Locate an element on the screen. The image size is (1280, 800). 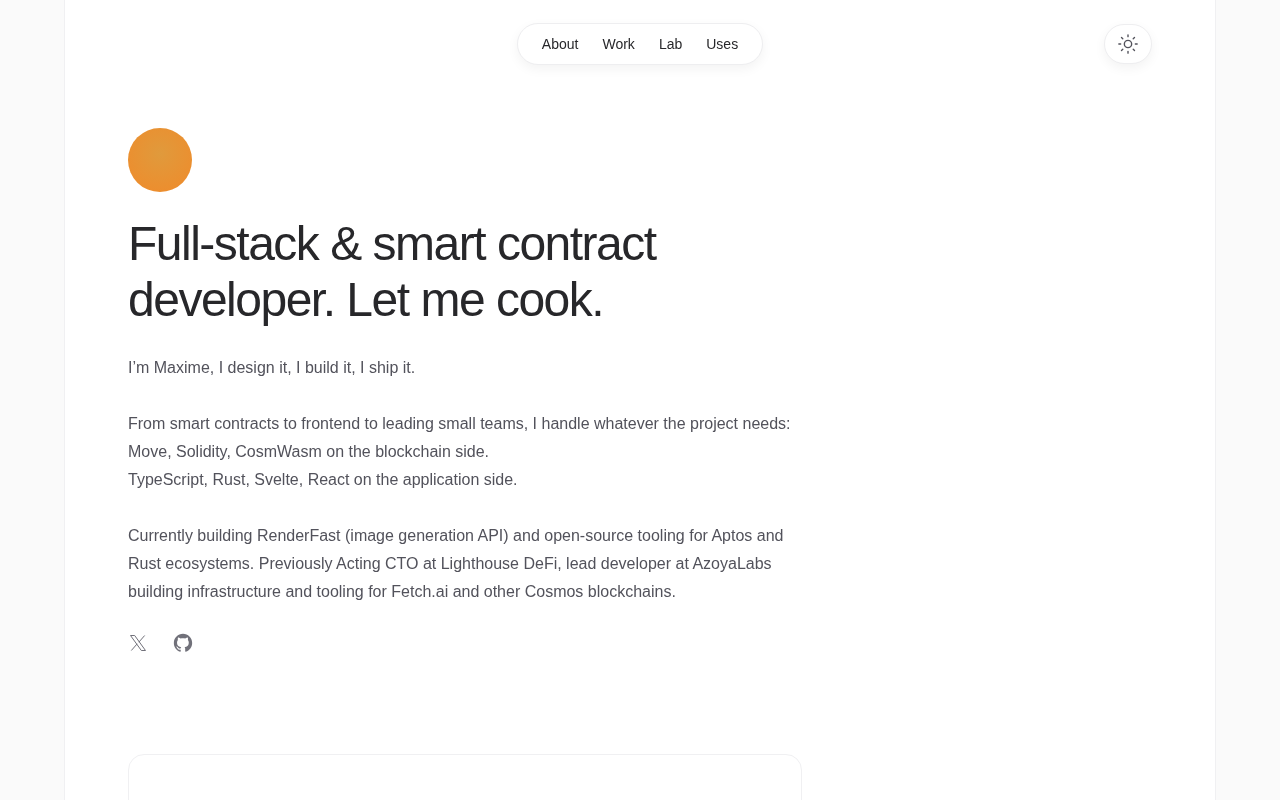
body-text: Move, Solidity, CosmWasm on the blockchain side. is located at coordinates (309, 452).